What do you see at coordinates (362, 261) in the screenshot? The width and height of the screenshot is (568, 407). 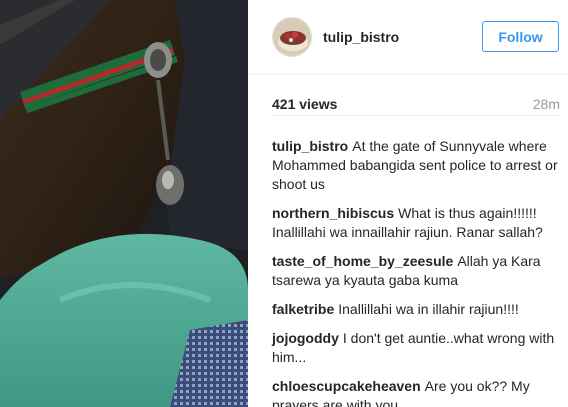 I see `comment-author: taste_of_home_by_zeesule` at bounding box center [362, 261].